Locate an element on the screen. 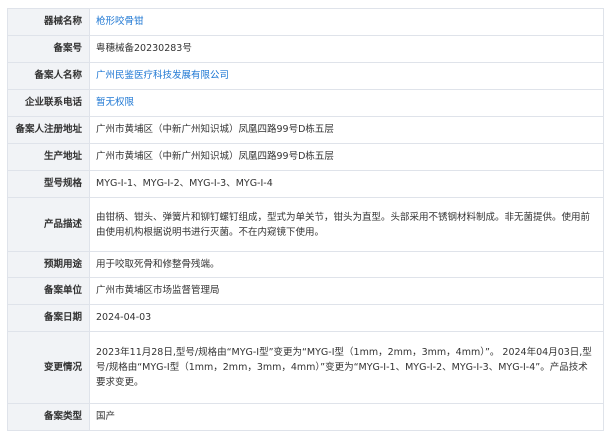 The width and height of the screenshot is (605, 431). record-number-label: 备案号 is located at coordinates (48, 49).